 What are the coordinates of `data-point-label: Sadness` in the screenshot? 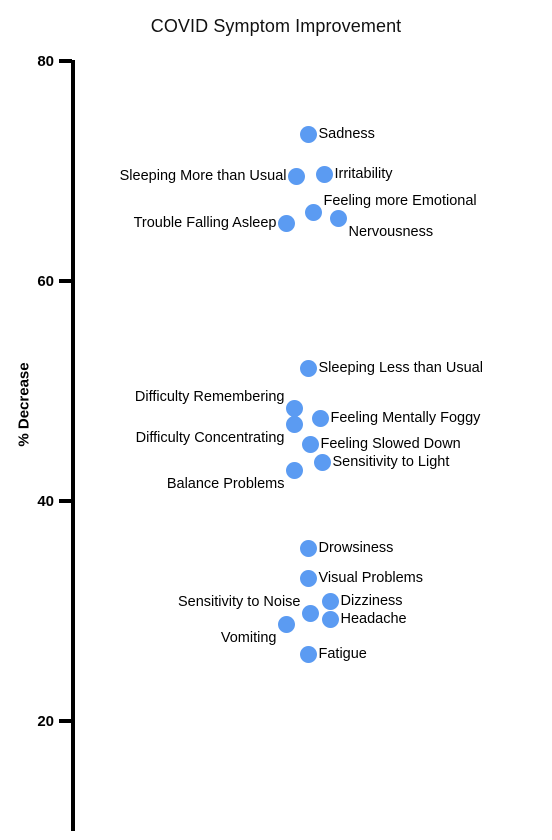 It's located at (346, 134).